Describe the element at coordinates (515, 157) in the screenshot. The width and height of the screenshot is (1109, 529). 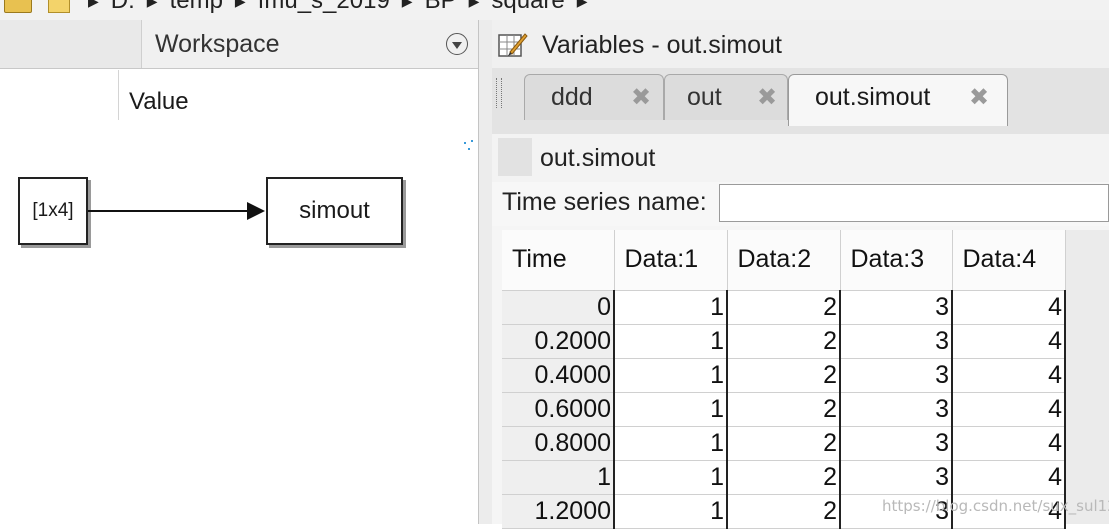
I see `select-all-button` at that location.